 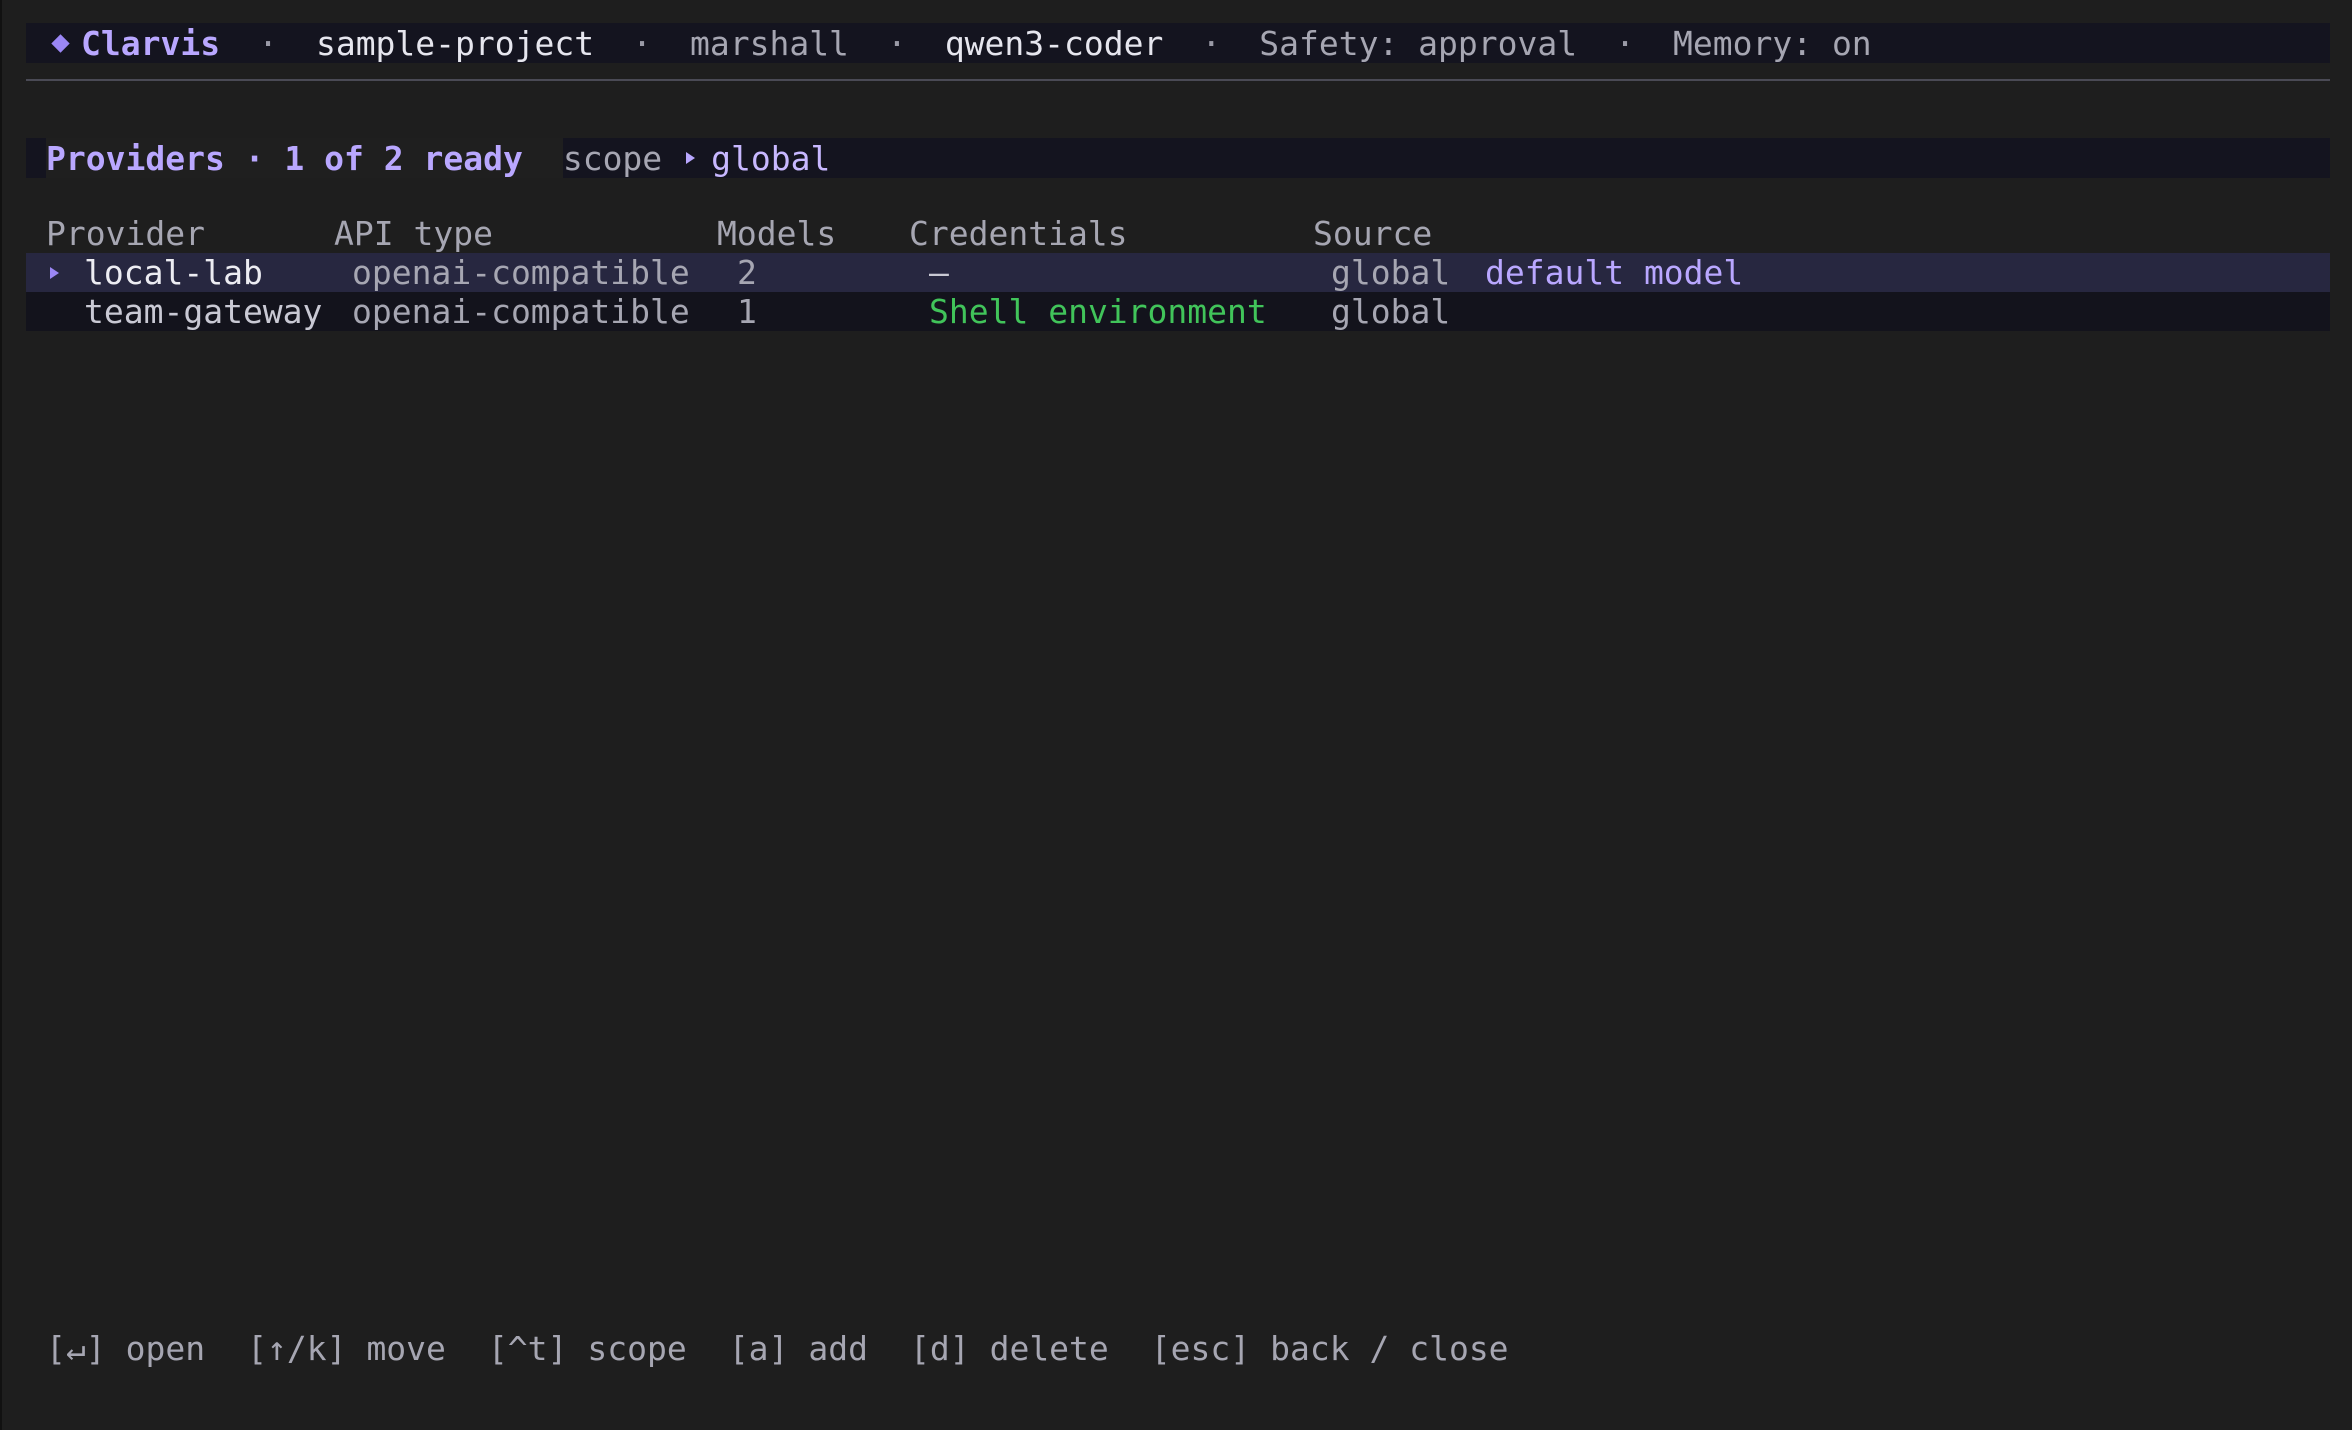 What do you see at coordinates (770, 158) in the screenshot?
I see `scope-value: global` at bounding box center [770, 158].